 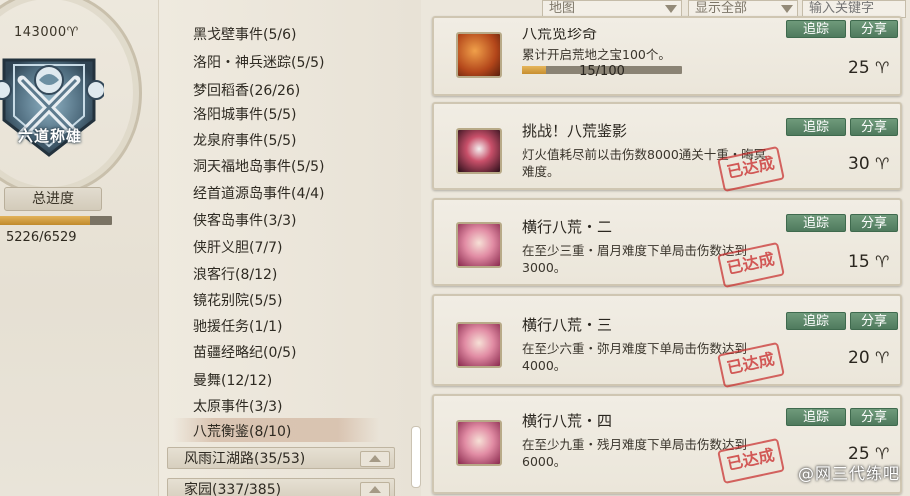 I want to click on category-item: 黑戈壁事件(5/6), so click(x=244, y=34).